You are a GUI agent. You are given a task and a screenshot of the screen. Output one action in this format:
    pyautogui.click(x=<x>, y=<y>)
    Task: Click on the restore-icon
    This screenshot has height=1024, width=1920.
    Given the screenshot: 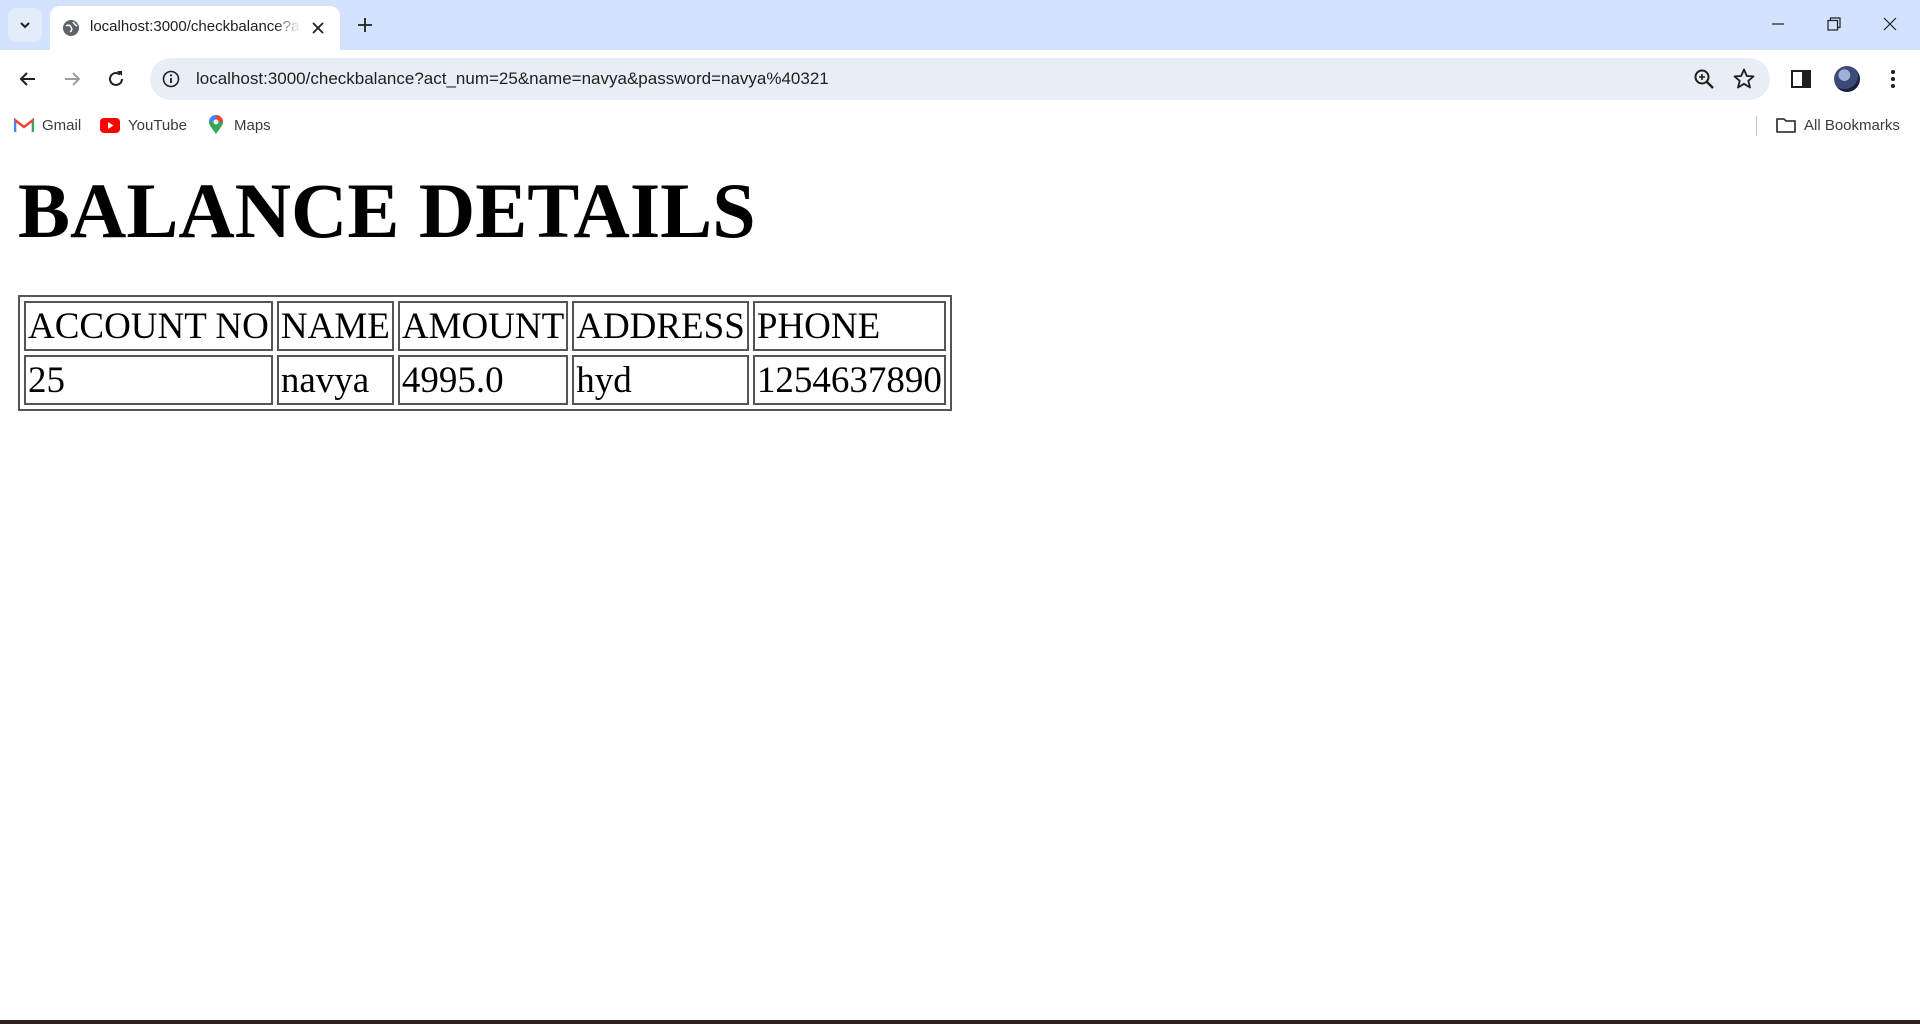 What is the action you would take?
    pyautogui.click(x=1834, y=24)
    